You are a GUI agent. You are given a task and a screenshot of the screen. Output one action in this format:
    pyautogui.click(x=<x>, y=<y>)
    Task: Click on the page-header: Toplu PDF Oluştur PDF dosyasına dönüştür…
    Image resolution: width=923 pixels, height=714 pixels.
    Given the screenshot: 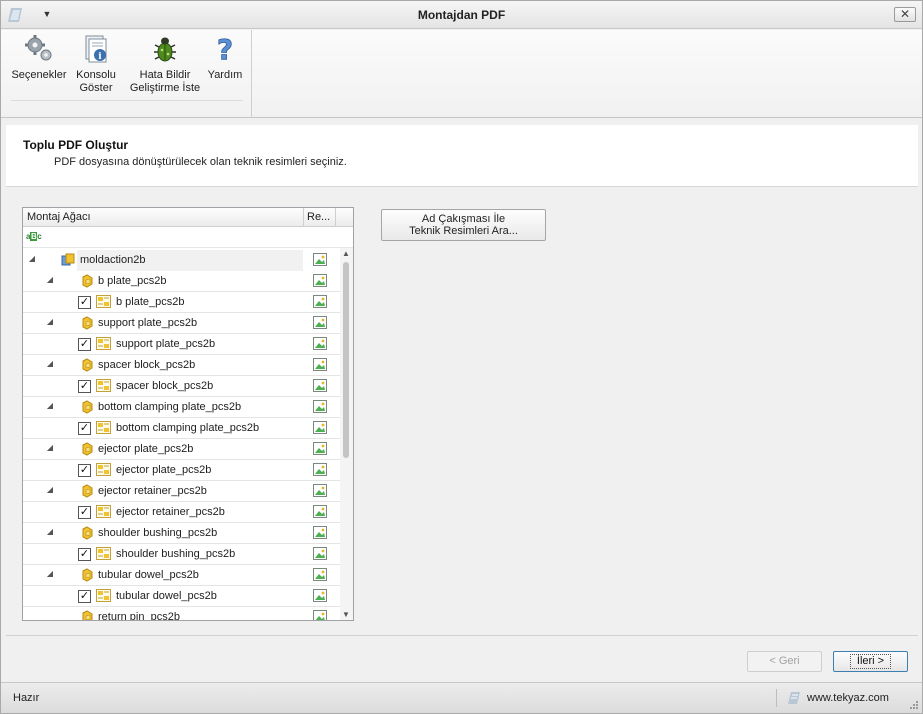 What is the action you would take?
    pyautogui.click(x=462, y=156)
    